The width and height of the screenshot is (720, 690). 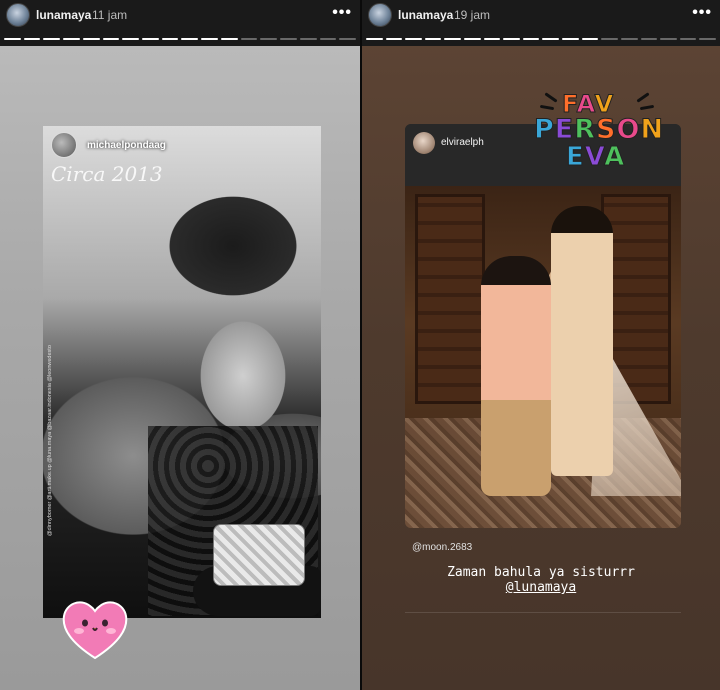 What do you see at coordinates (582, 341) in the screenshot?
I see `standing-woman` at bounding box center [582, 341].